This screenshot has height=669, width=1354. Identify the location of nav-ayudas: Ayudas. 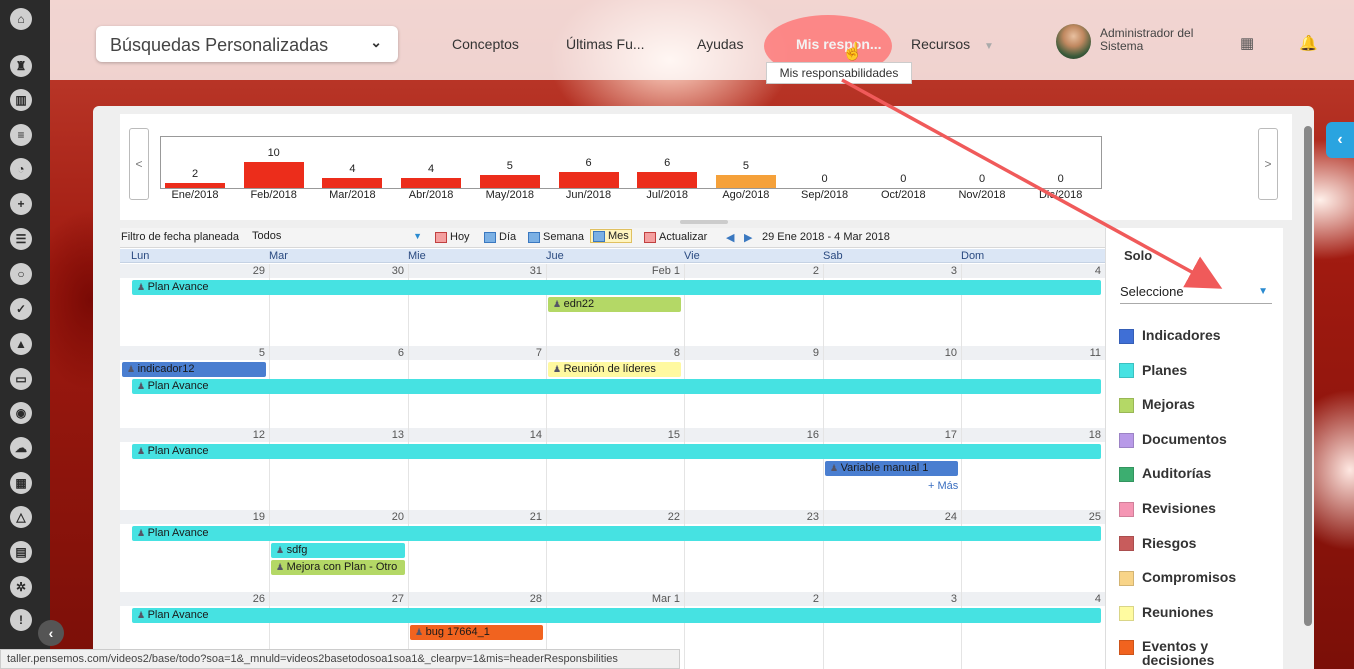
(720, 44).